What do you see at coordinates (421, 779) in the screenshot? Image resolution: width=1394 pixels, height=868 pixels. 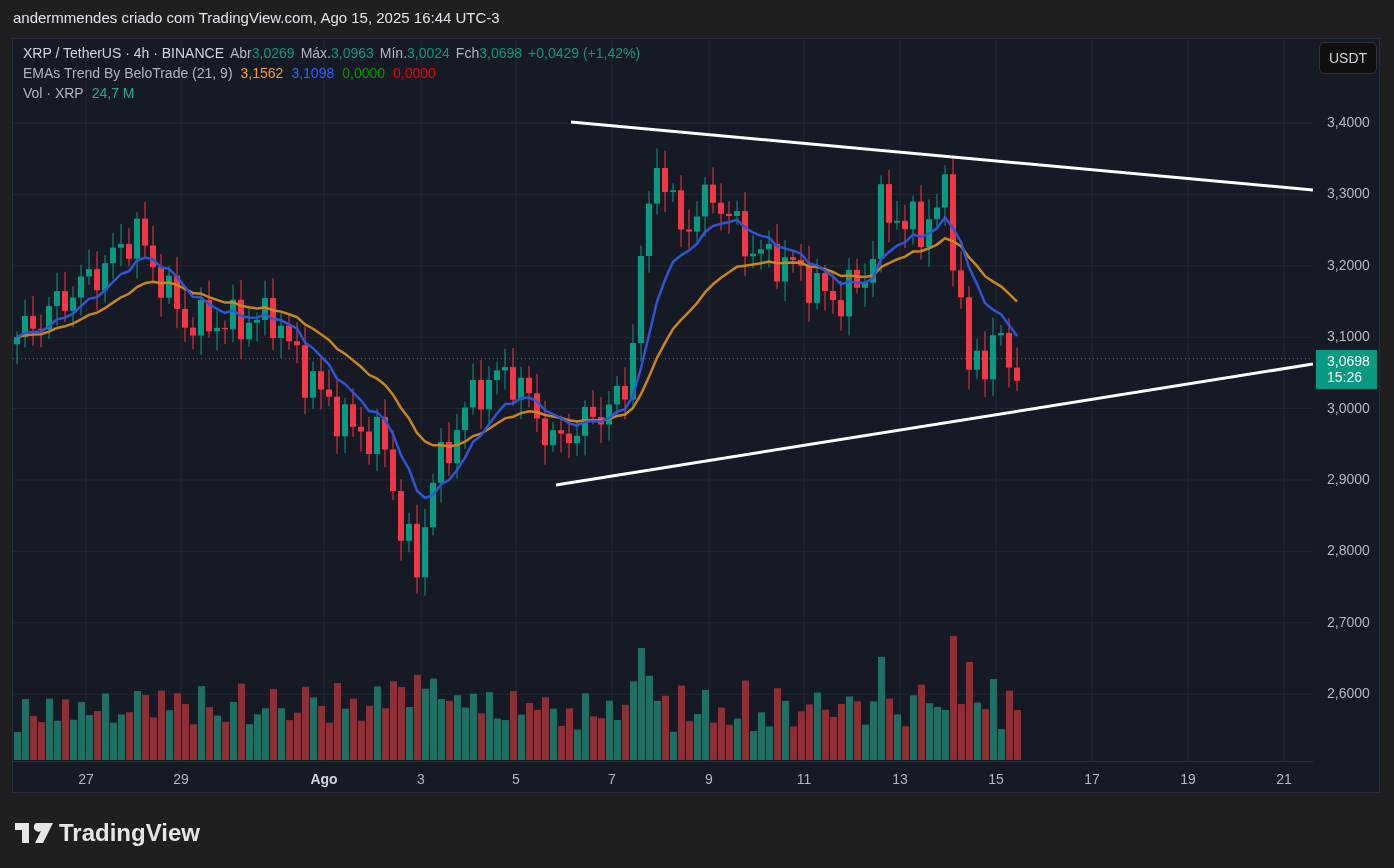 I see `time-axis-label: 3` at bounding box center [421, 779].